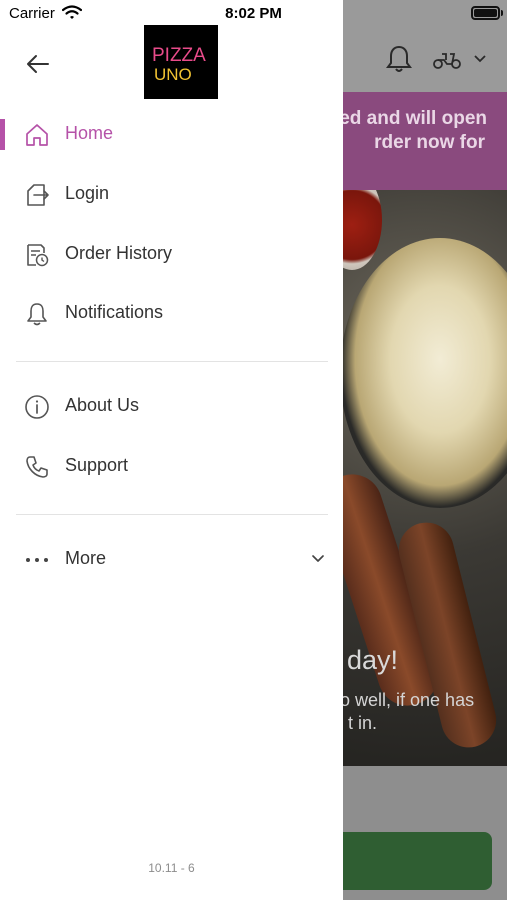 The image size is (507, 900). What do you see at coordinates (171, 560) in the screenshot?
I see `menu-item-more: More` at bounding box center [171, 560].